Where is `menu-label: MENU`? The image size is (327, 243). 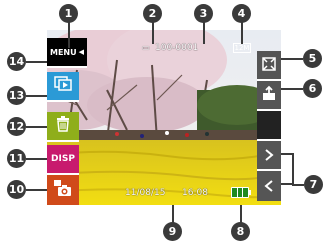
menu-label: MENU is located at coordinates (63, 52).